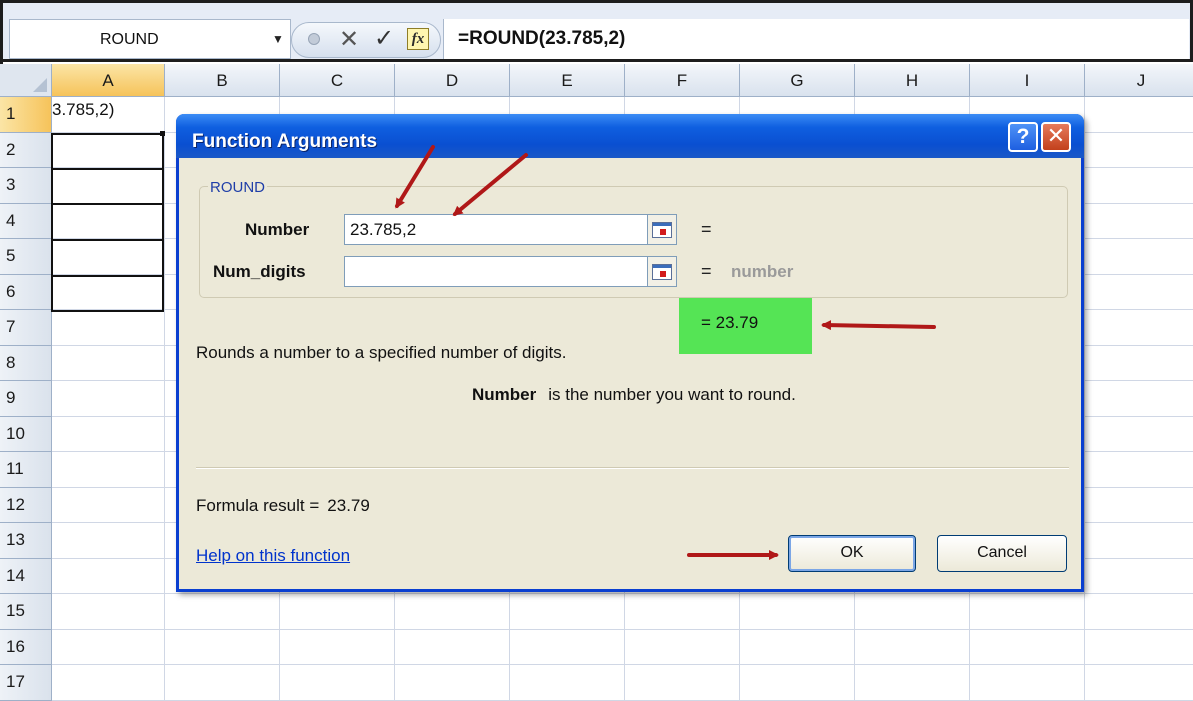  I want to click on row-header-4: 4, so click(26, 221).